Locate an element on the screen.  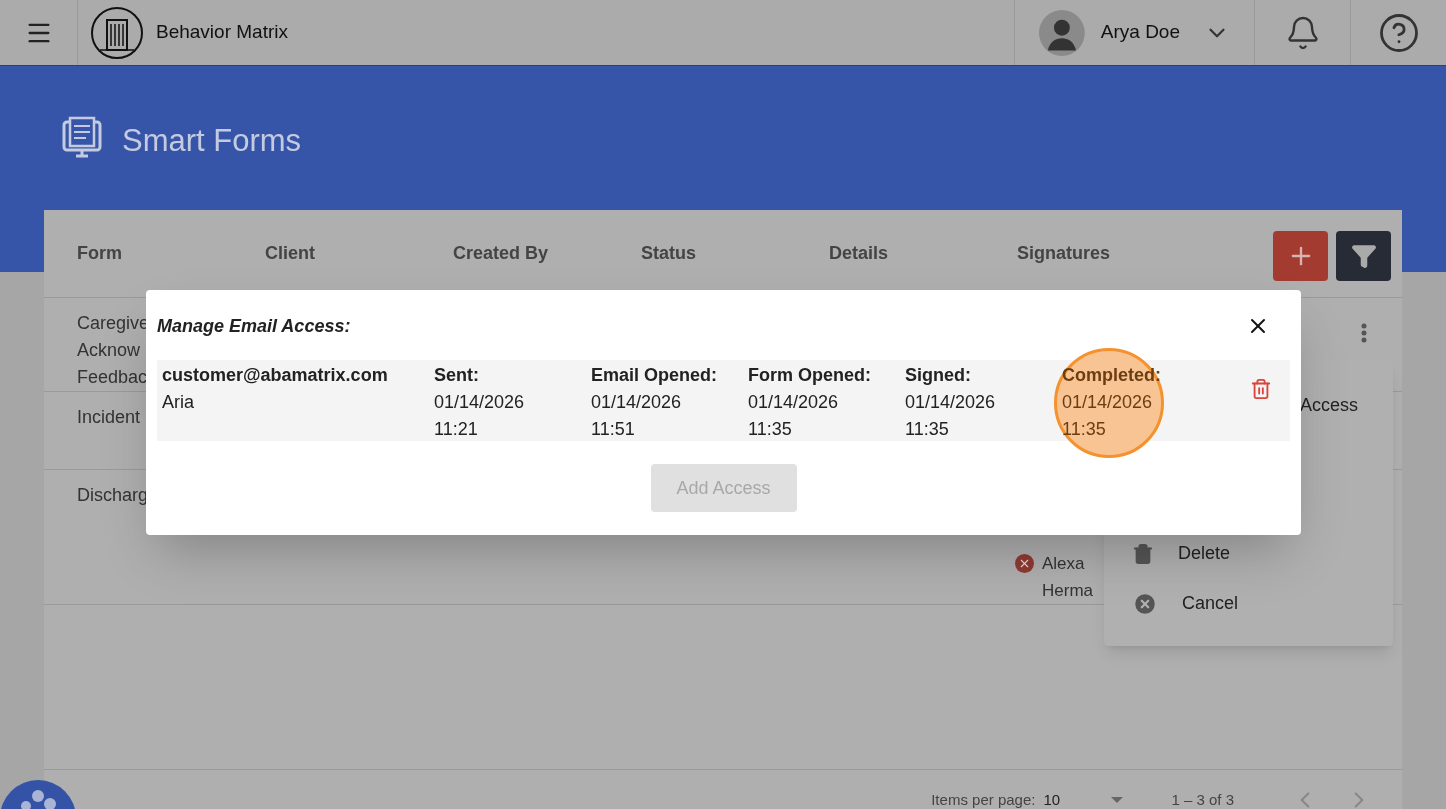
form-name: Acknow is located at coordinates (109, 350).